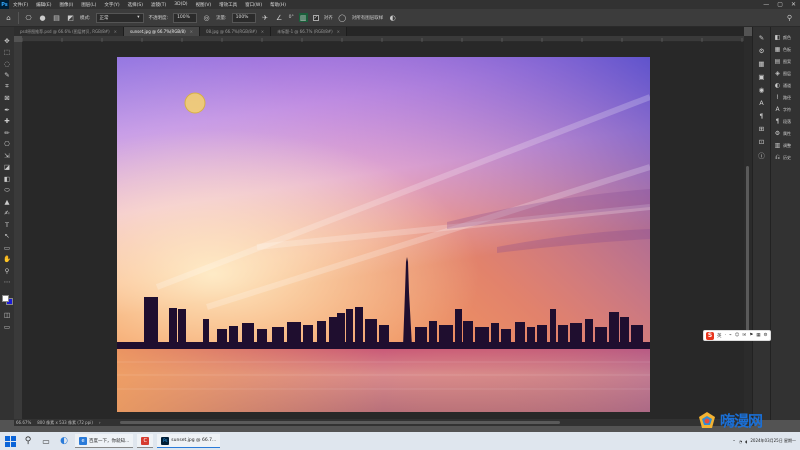 The width and height of the screenshot is (800, 450). What do you see at coordinates (773, 441) in the screenshot?
I see `tray-date: 2024年03月25日 星期一` at bounding box center [773, 441].